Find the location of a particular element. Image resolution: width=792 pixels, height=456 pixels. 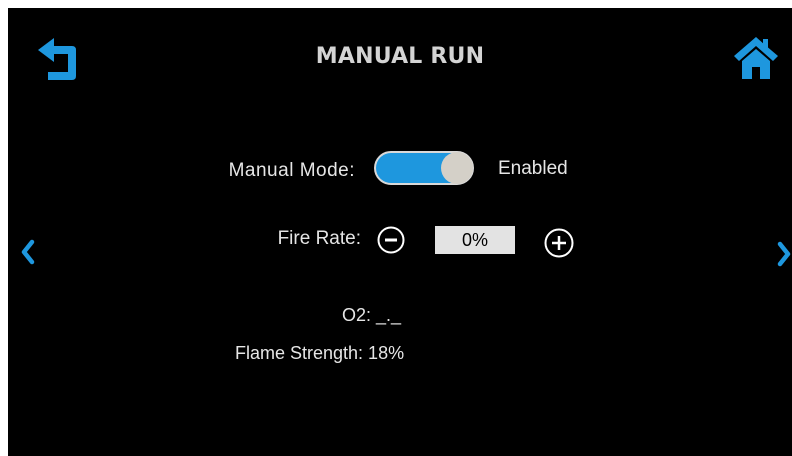

plus-circle-icon is located at coordinates (559, 243).